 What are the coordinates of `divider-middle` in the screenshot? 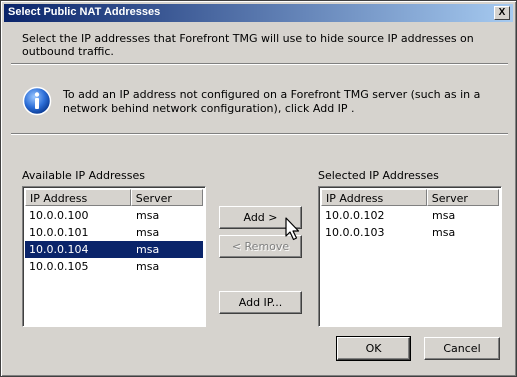 It's located at (259, 134).